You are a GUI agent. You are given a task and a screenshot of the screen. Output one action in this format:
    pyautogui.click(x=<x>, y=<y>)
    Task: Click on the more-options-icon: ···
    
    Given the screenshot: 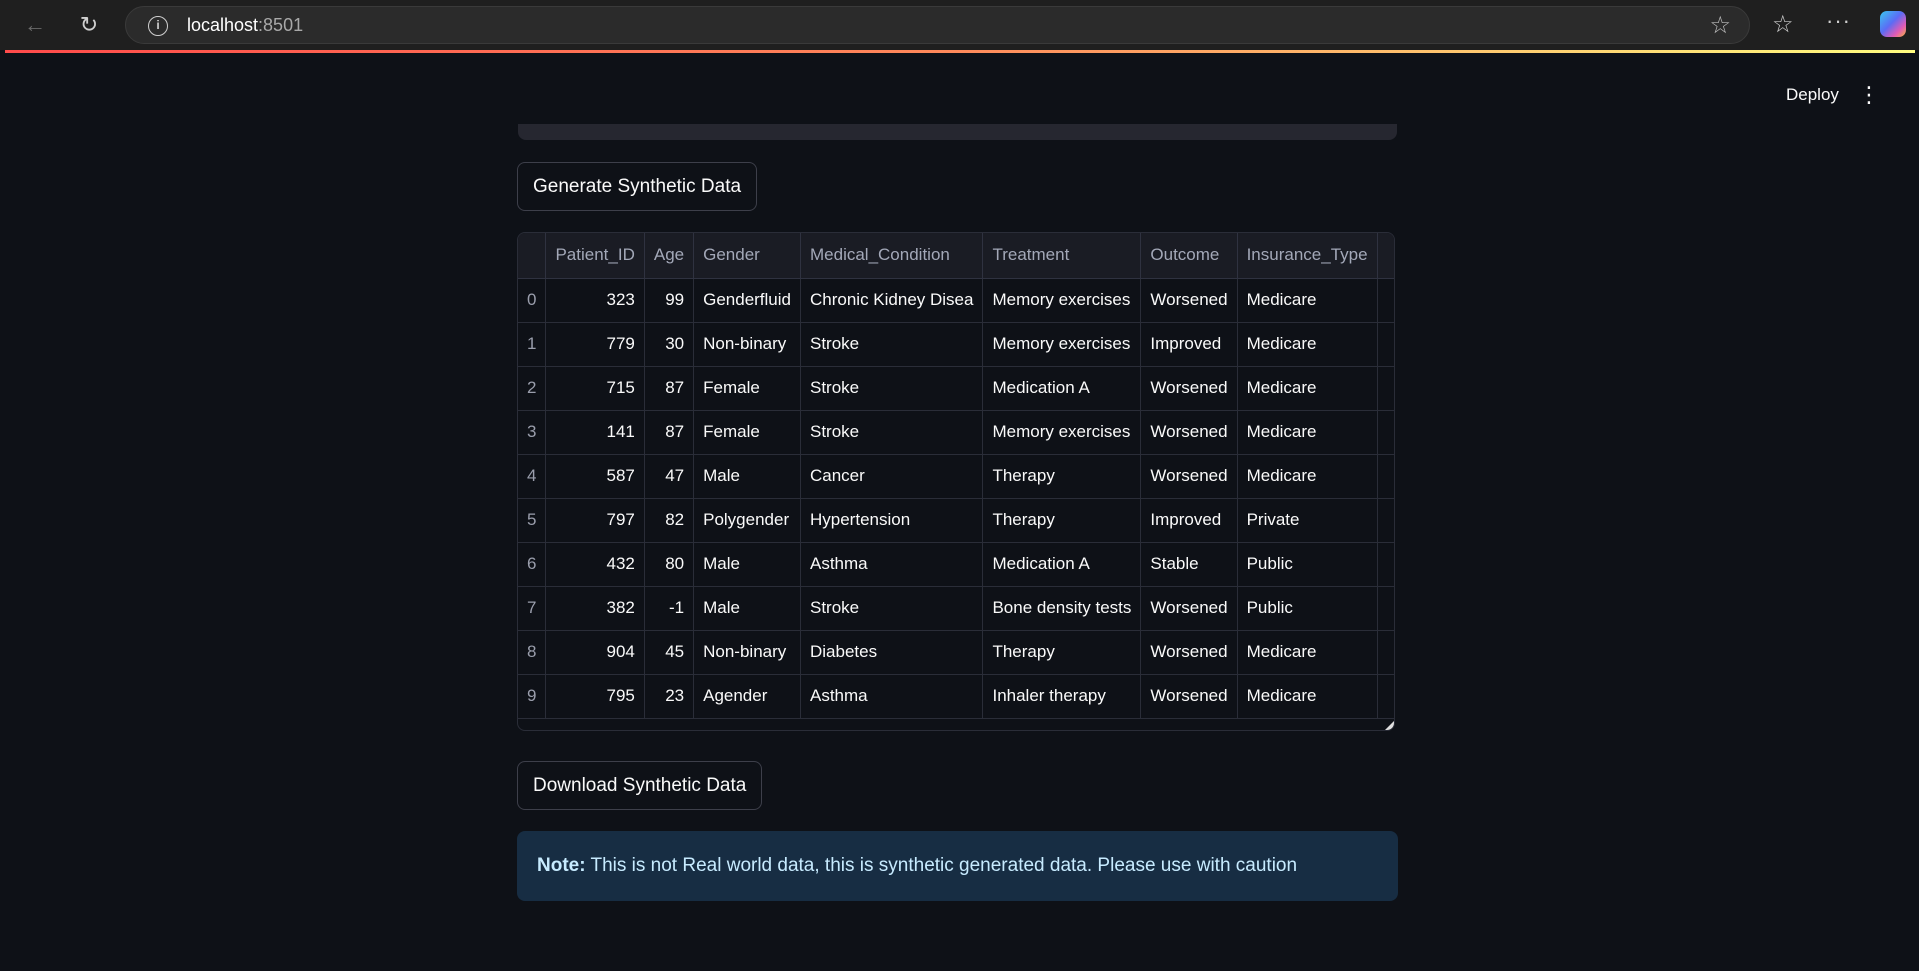 What is the action you would take?
    pyautogui.click(x=1838, y=21)
    